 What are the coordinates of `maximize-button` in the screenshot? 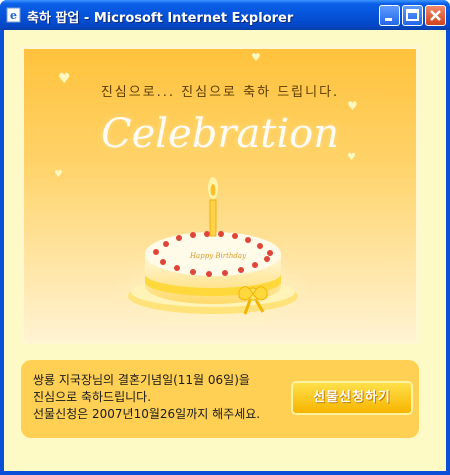 It's located at (412, 15).